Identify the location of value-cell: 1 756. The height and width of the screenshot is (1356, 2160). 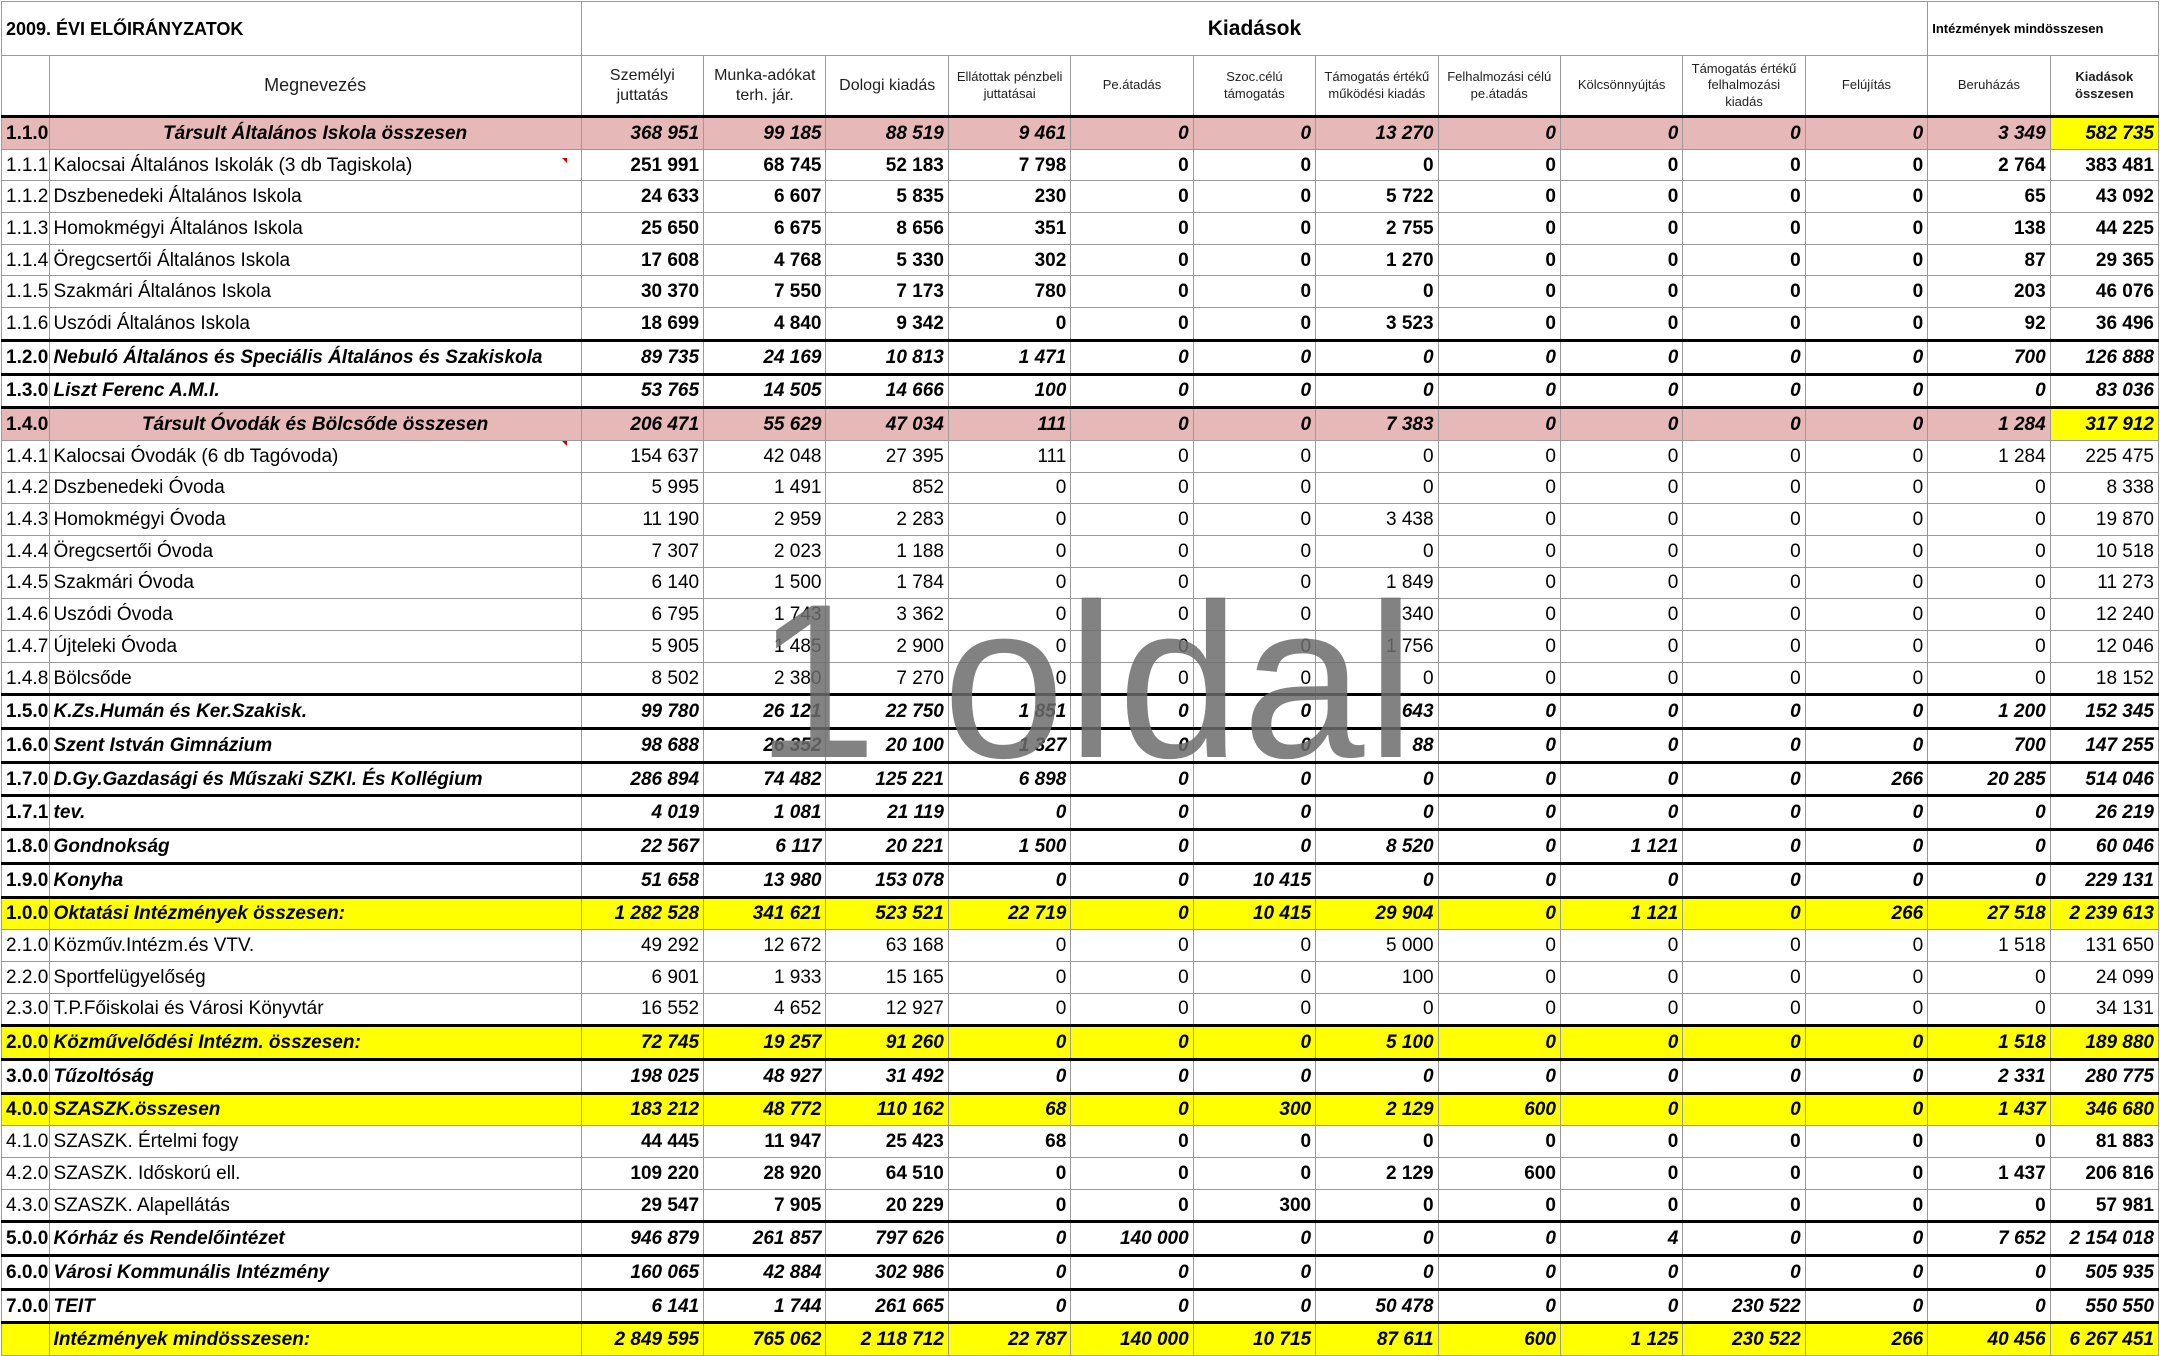
(1377, 646).